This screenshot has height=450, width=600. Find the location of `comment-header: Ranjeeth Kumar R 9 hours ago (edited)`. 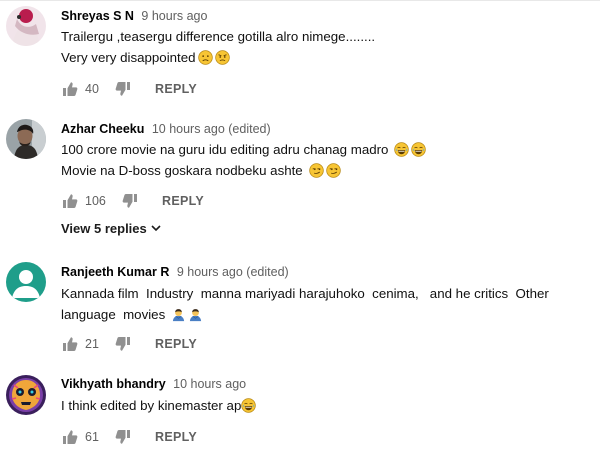

comment-header: Ranjeeth Kumar R 9 hours ago (edited) is located at coordinates (175, 272).